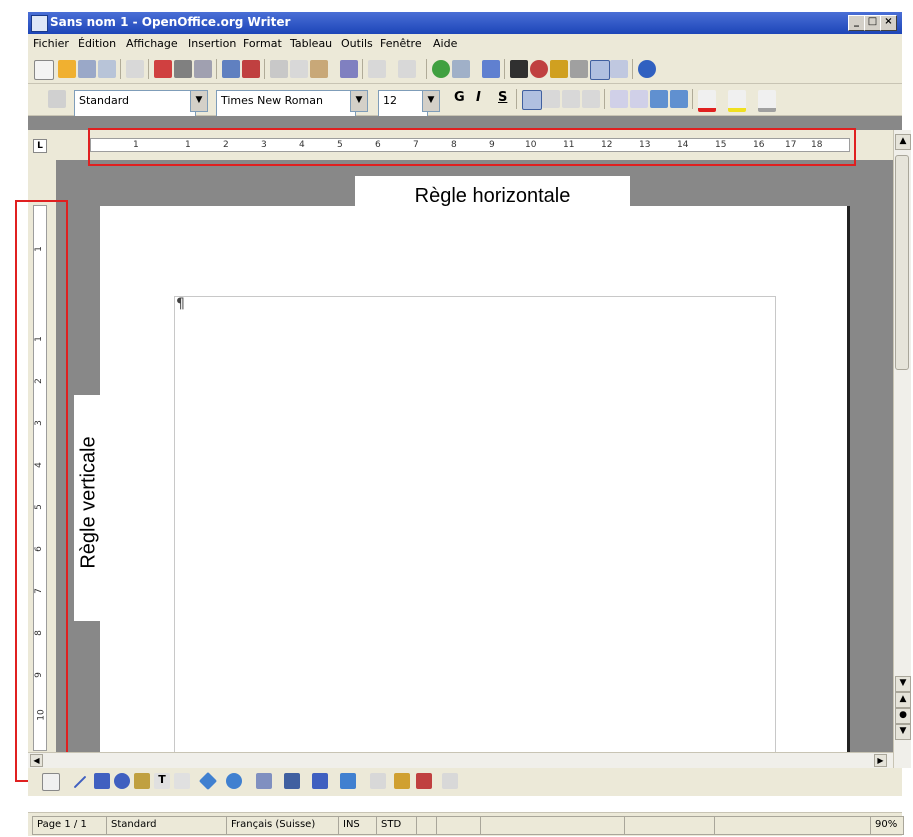 The image size is (913, 837). Describe the element at coordinates (887, 825) in the screenshot. I see `zoom-level: 90%` at that location.